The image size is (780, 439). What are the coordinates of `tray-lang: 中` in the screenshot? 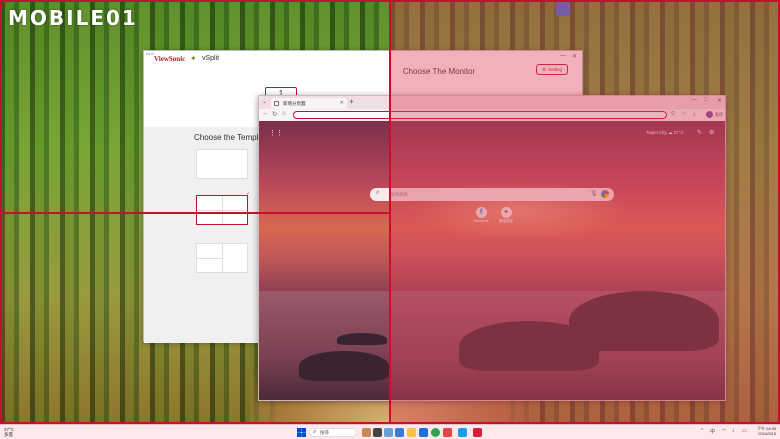 It's located at (712, 431).